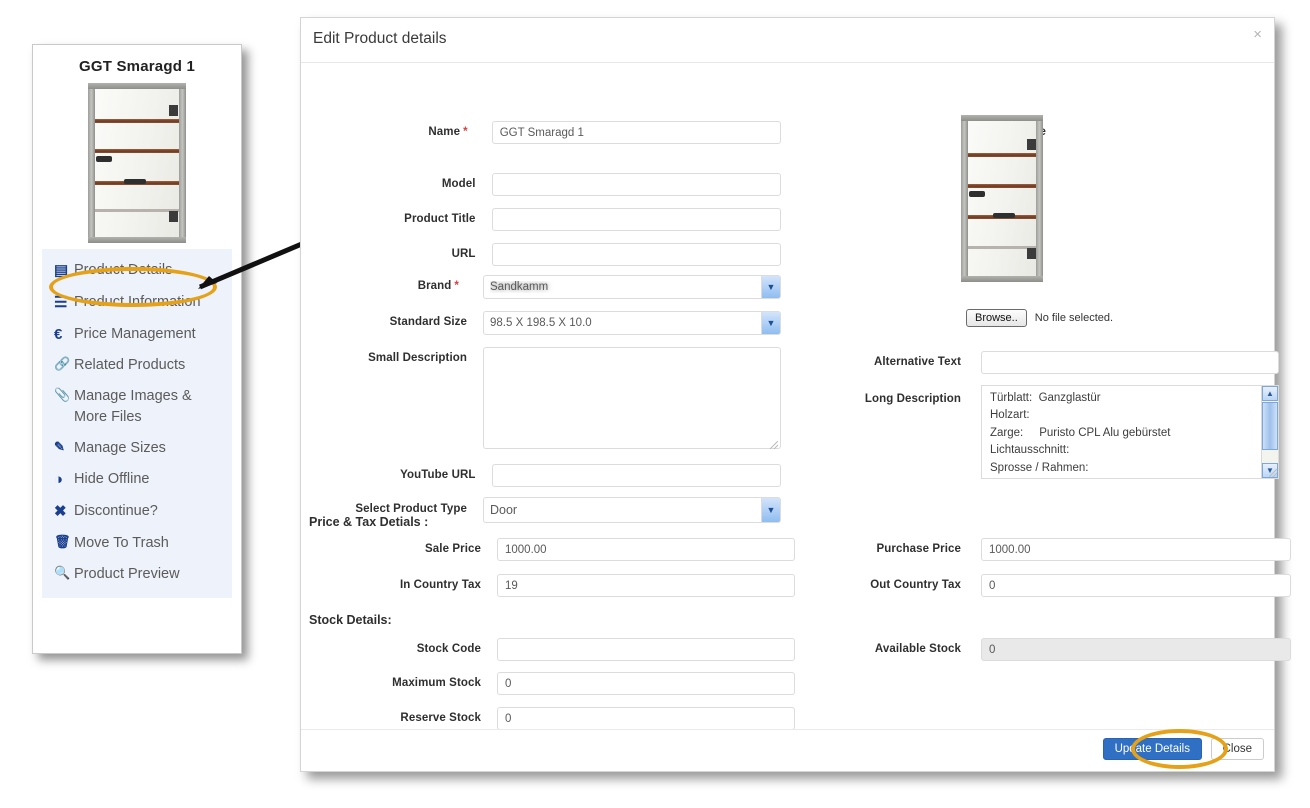 This screenshot has height=808, width=1310. I want to click on long-description-label: Long Description, so click(912, 399).